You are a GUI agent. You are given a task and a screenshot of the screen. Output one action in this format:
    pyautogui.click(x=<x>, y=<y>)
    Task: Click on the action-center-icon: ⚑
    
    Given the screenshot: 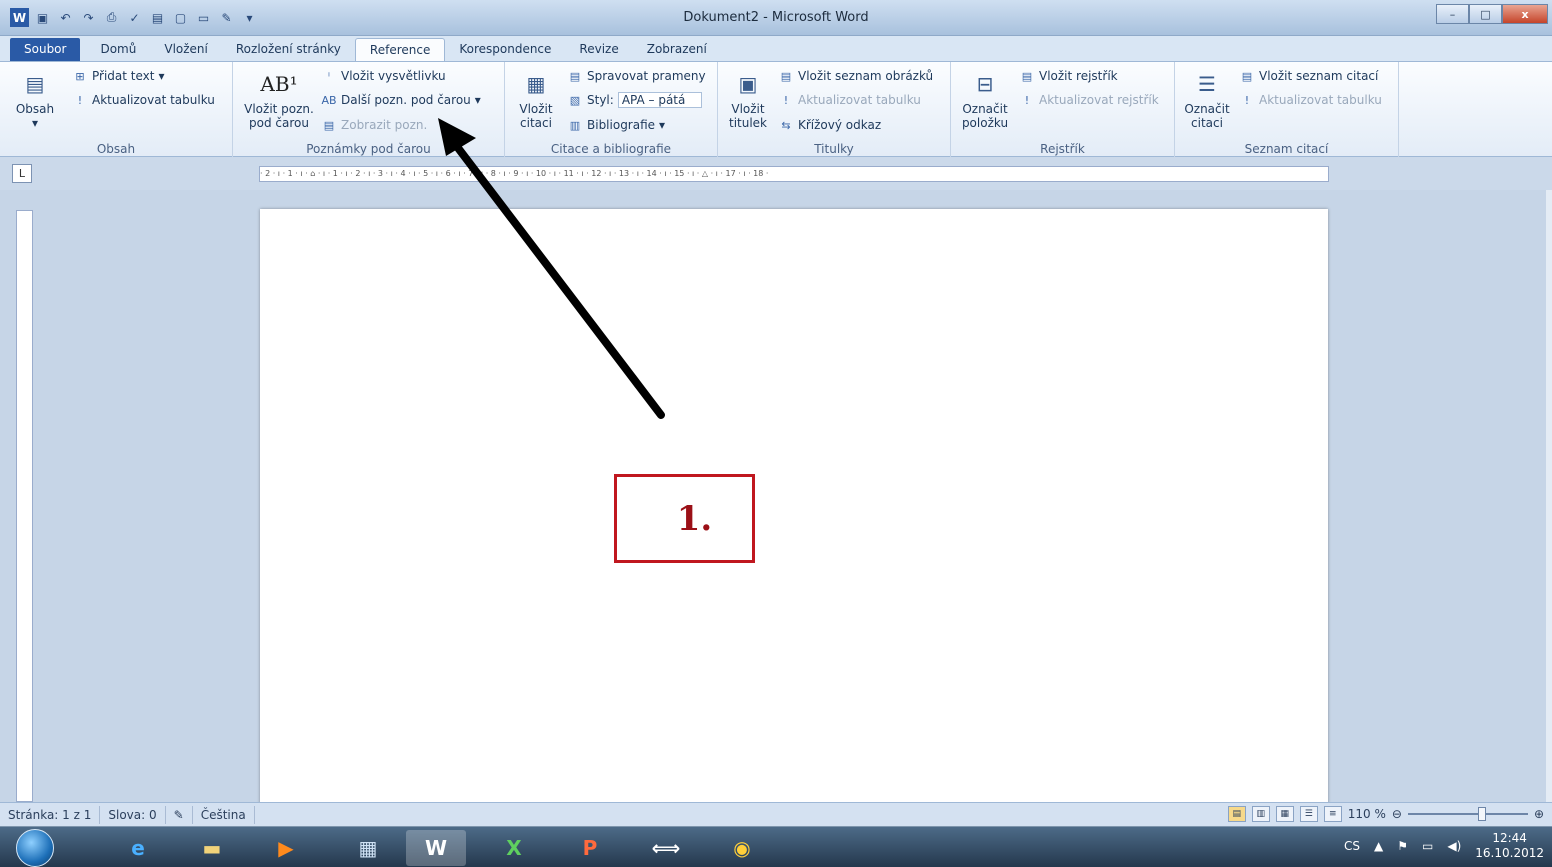 What is the action you would take?
    pyautogui.click(x=1402, y=846)
    